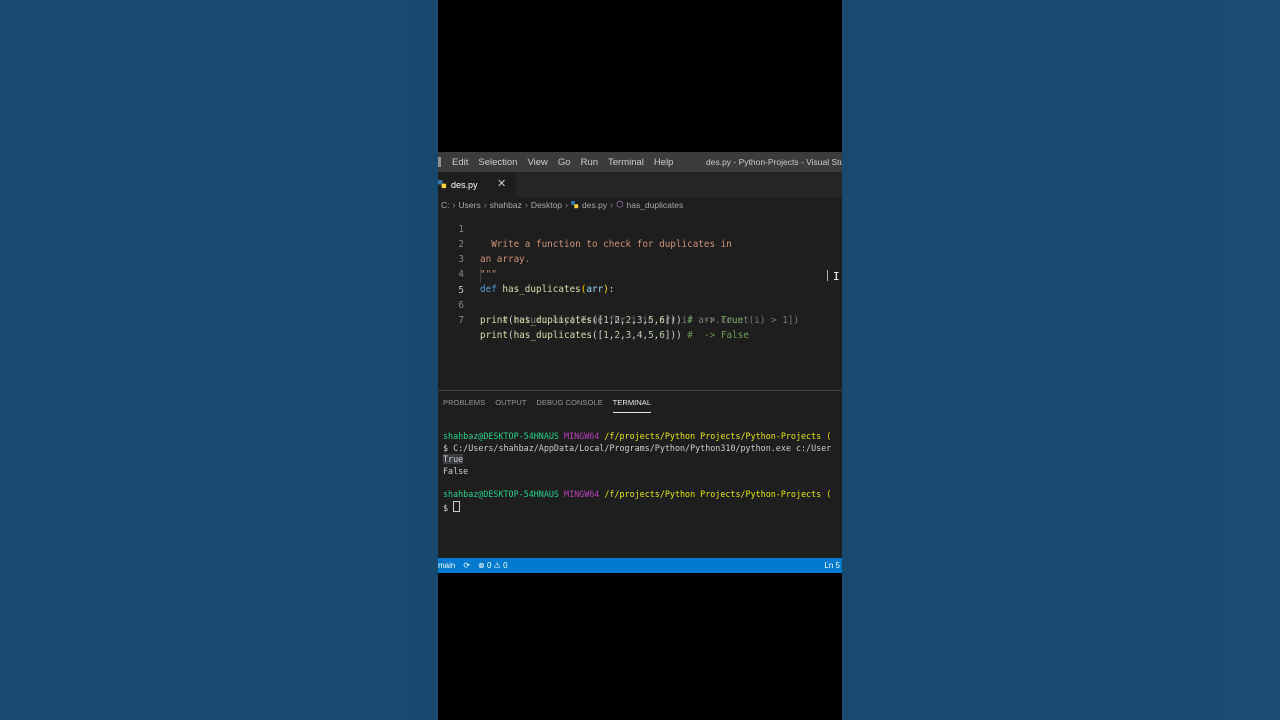  What do you see at coordinates (642, 483) in the screenshot?
I see `terminal-blank` at bounding box center [642, 483].